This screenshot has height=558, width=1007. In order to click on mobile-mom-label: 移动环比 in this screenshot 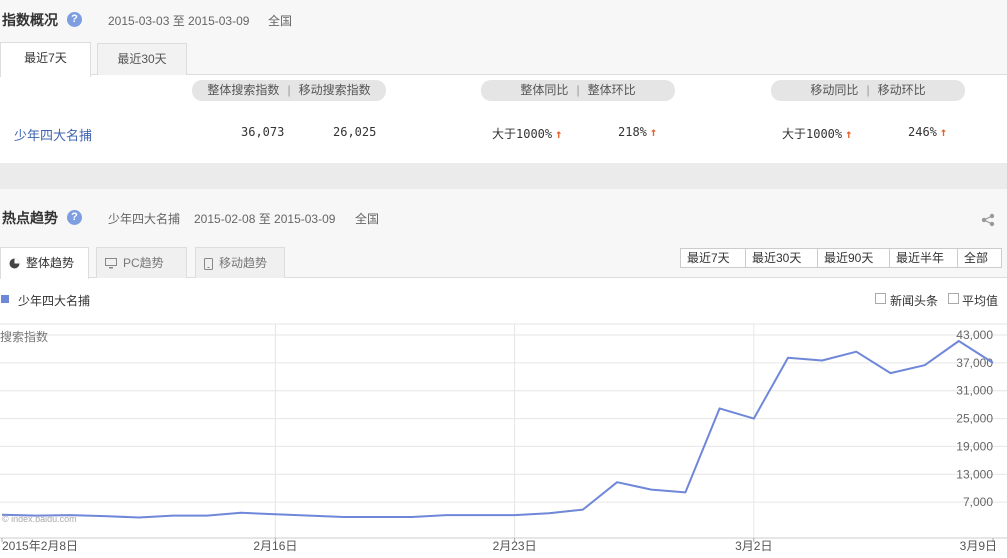, I will do `click(901, 90)`.